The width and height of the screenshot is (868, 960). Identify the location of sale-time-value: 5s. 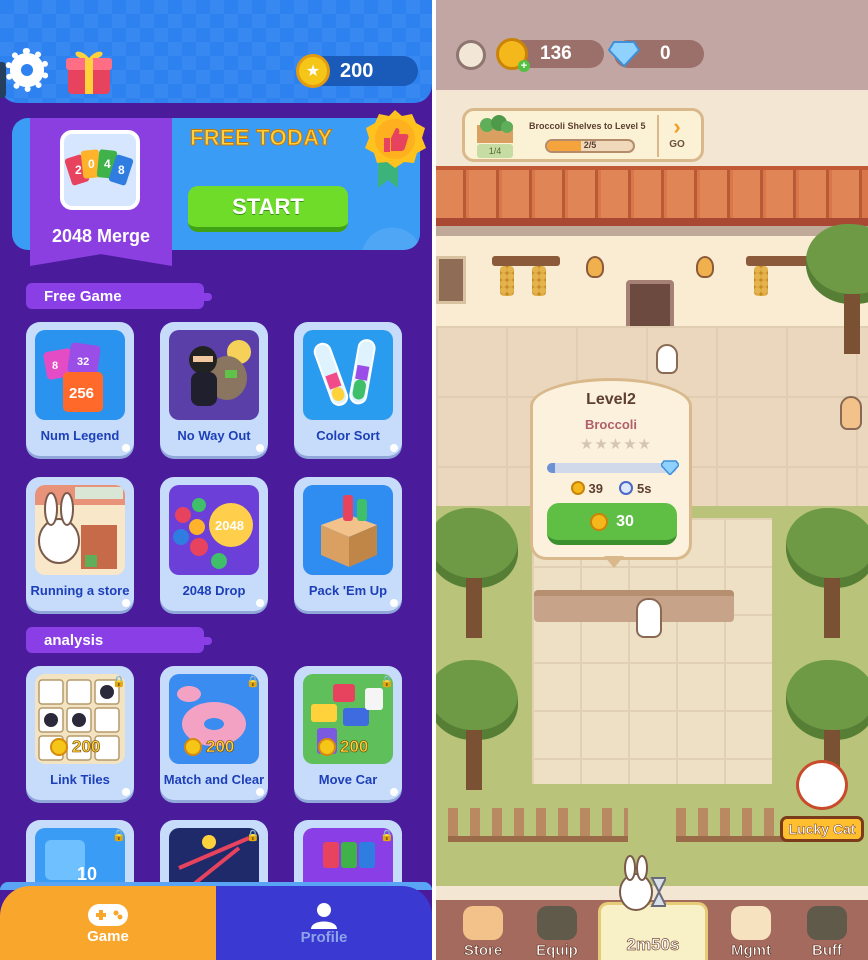
(644, 488).